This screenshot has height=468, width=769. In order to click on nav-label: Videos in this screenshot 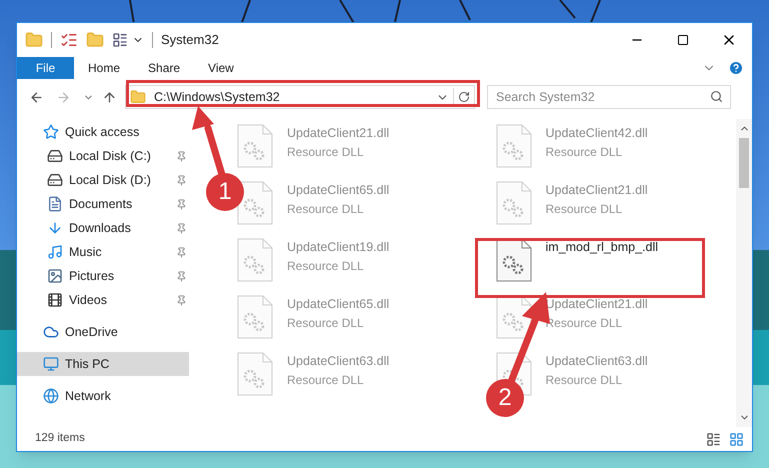, I will do `click(88, 300)`.